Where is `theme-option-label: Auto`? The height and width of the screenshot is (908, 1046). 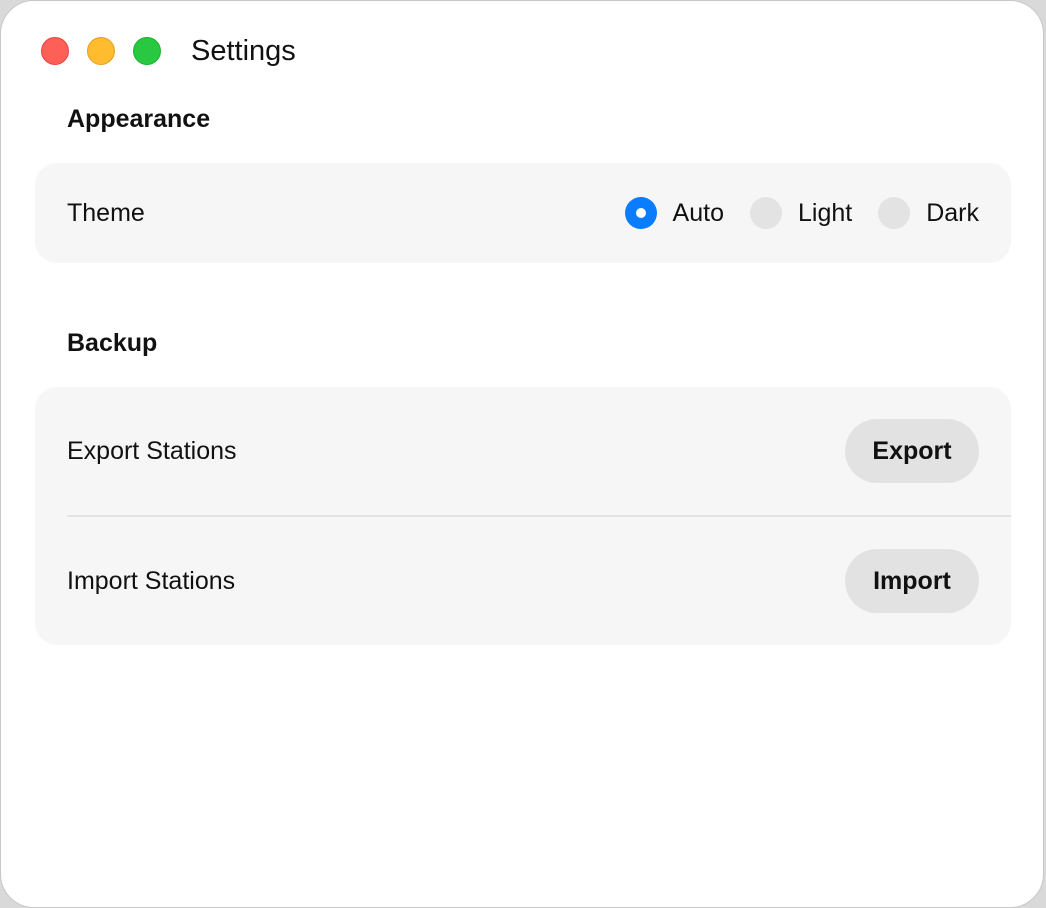 theme-option-label: Auto is located at coordinates (698, 212).